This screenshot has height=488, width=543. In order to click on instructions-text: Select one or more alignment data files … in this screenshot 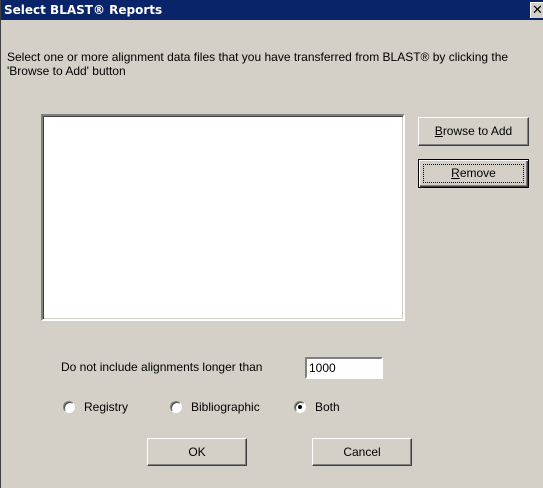, I will do `click(258, 64)`.